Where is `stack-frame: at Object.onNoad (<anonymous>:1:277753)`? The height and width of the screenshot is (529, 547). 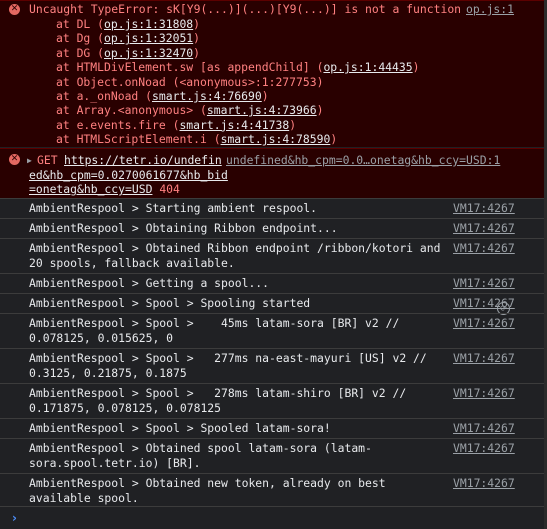
stack-frame: at Object.onNoad (<anonymous>:1:277753) is located at coordinates (189, 82).